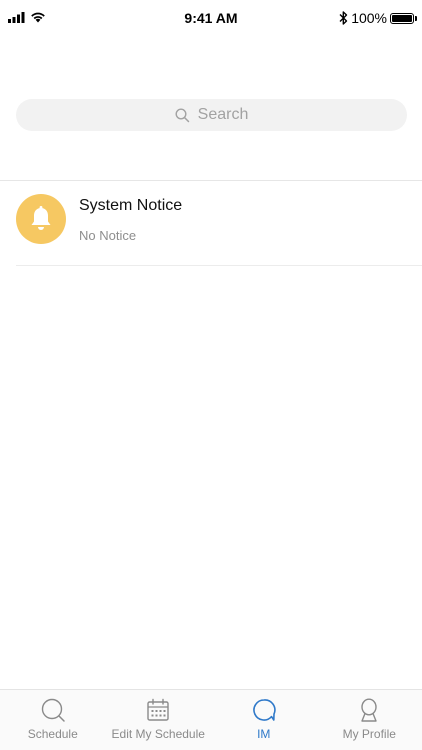 Image resolution: width=422 pixels, height=750 pixels. I want to click on search-icon, so click(182, 114).